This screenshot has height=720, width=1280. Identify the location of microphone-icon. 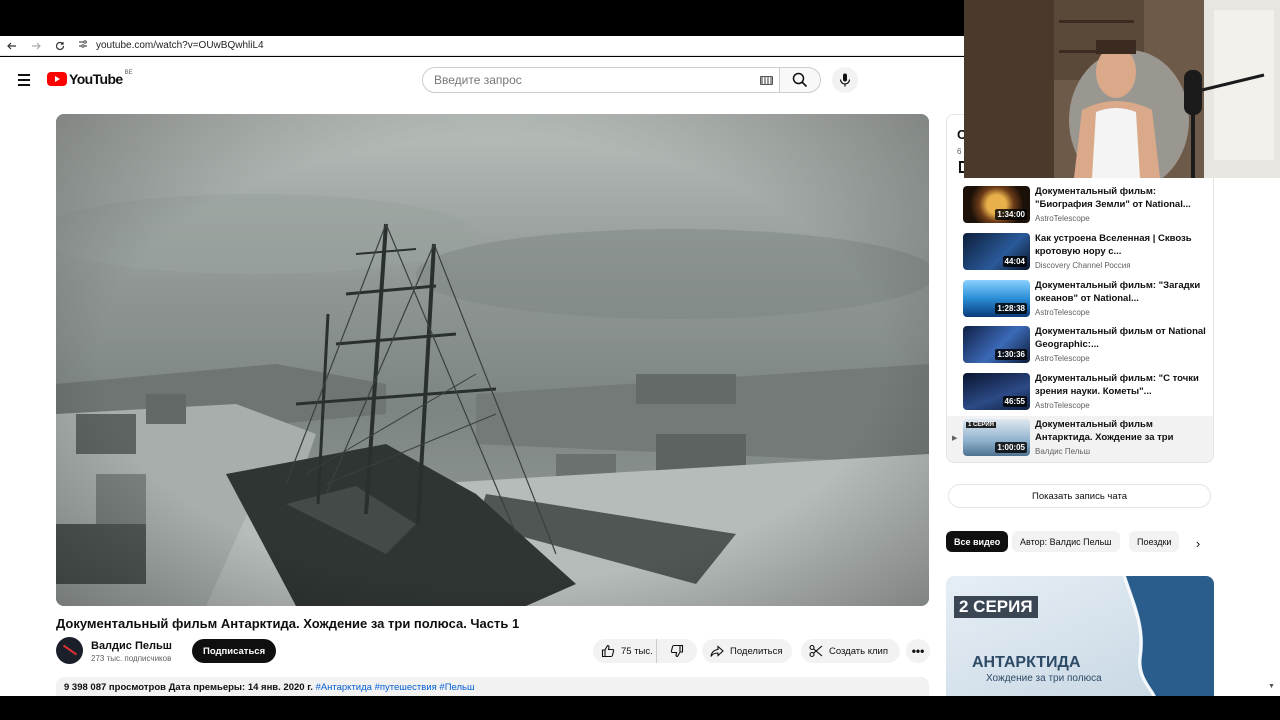
(845, 80).